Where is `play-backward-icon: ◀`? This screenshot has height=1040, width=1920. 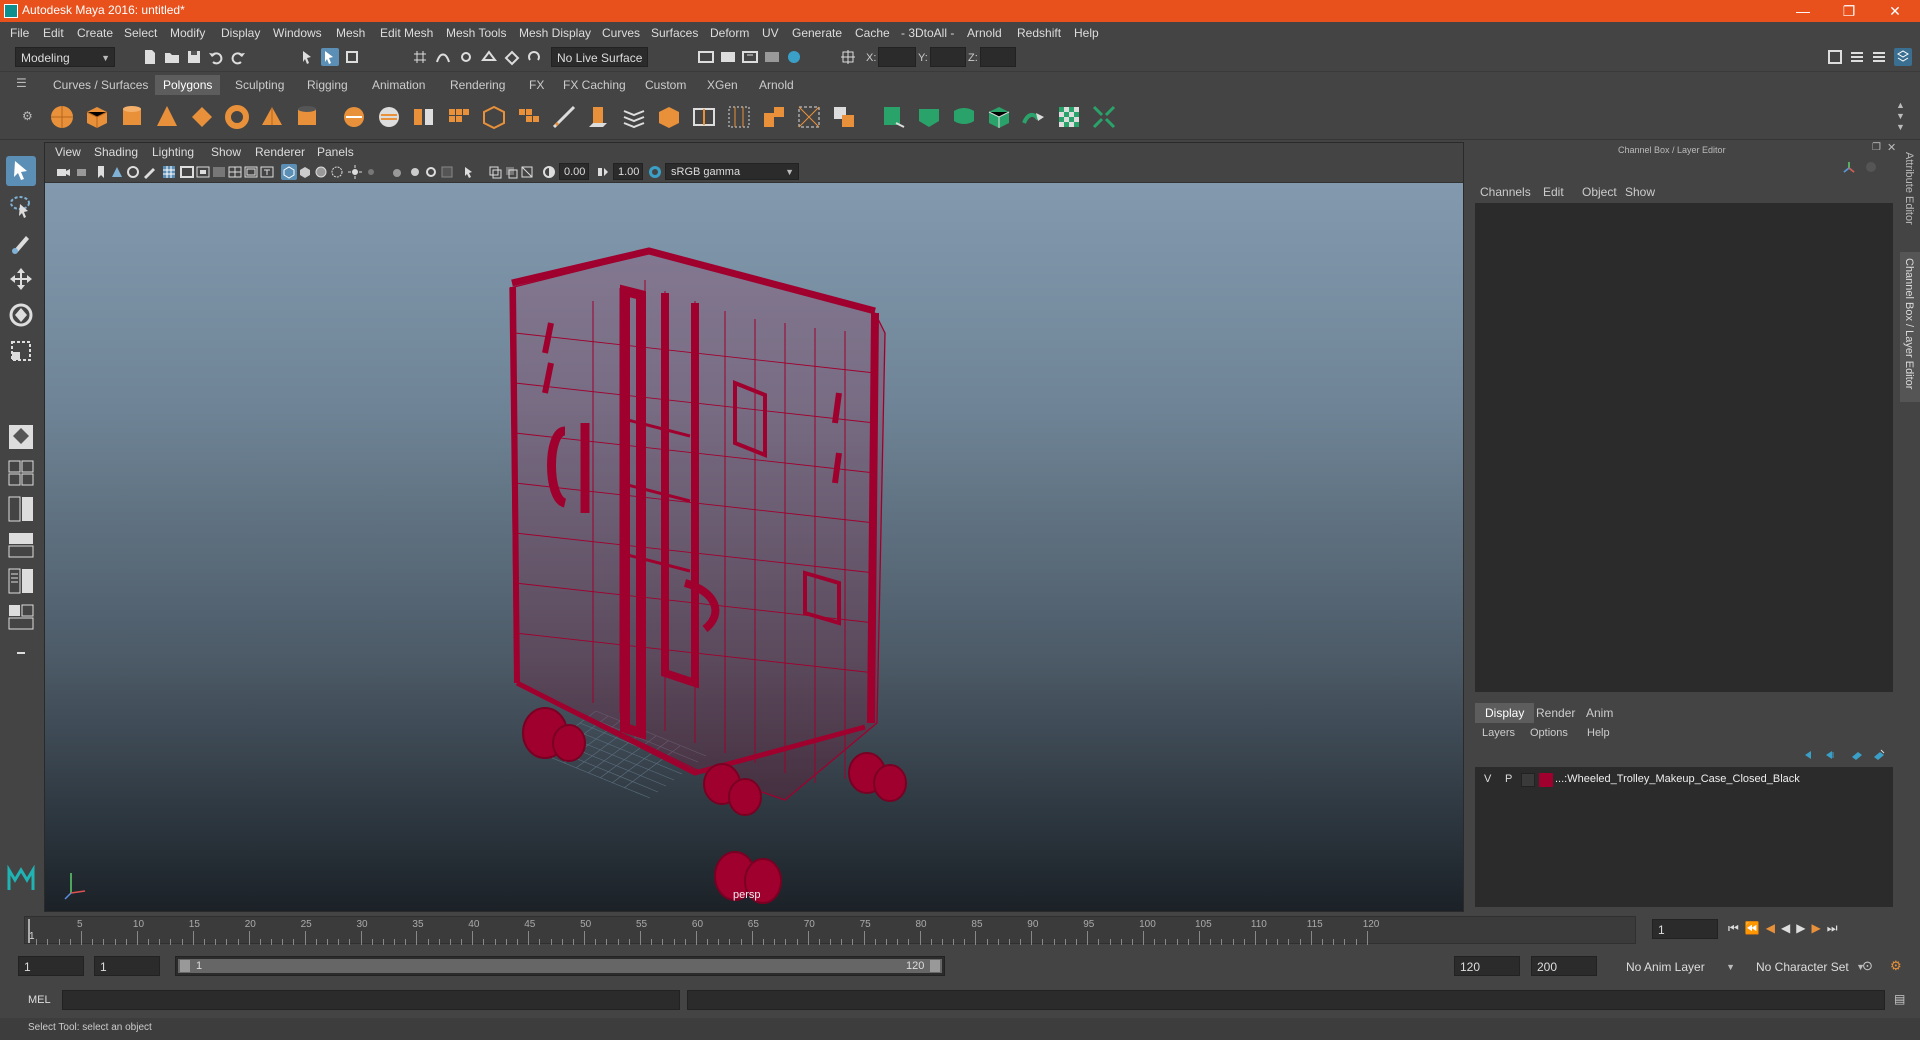
play-backward-icon: ◀ is located at coordinates (1788, 928).